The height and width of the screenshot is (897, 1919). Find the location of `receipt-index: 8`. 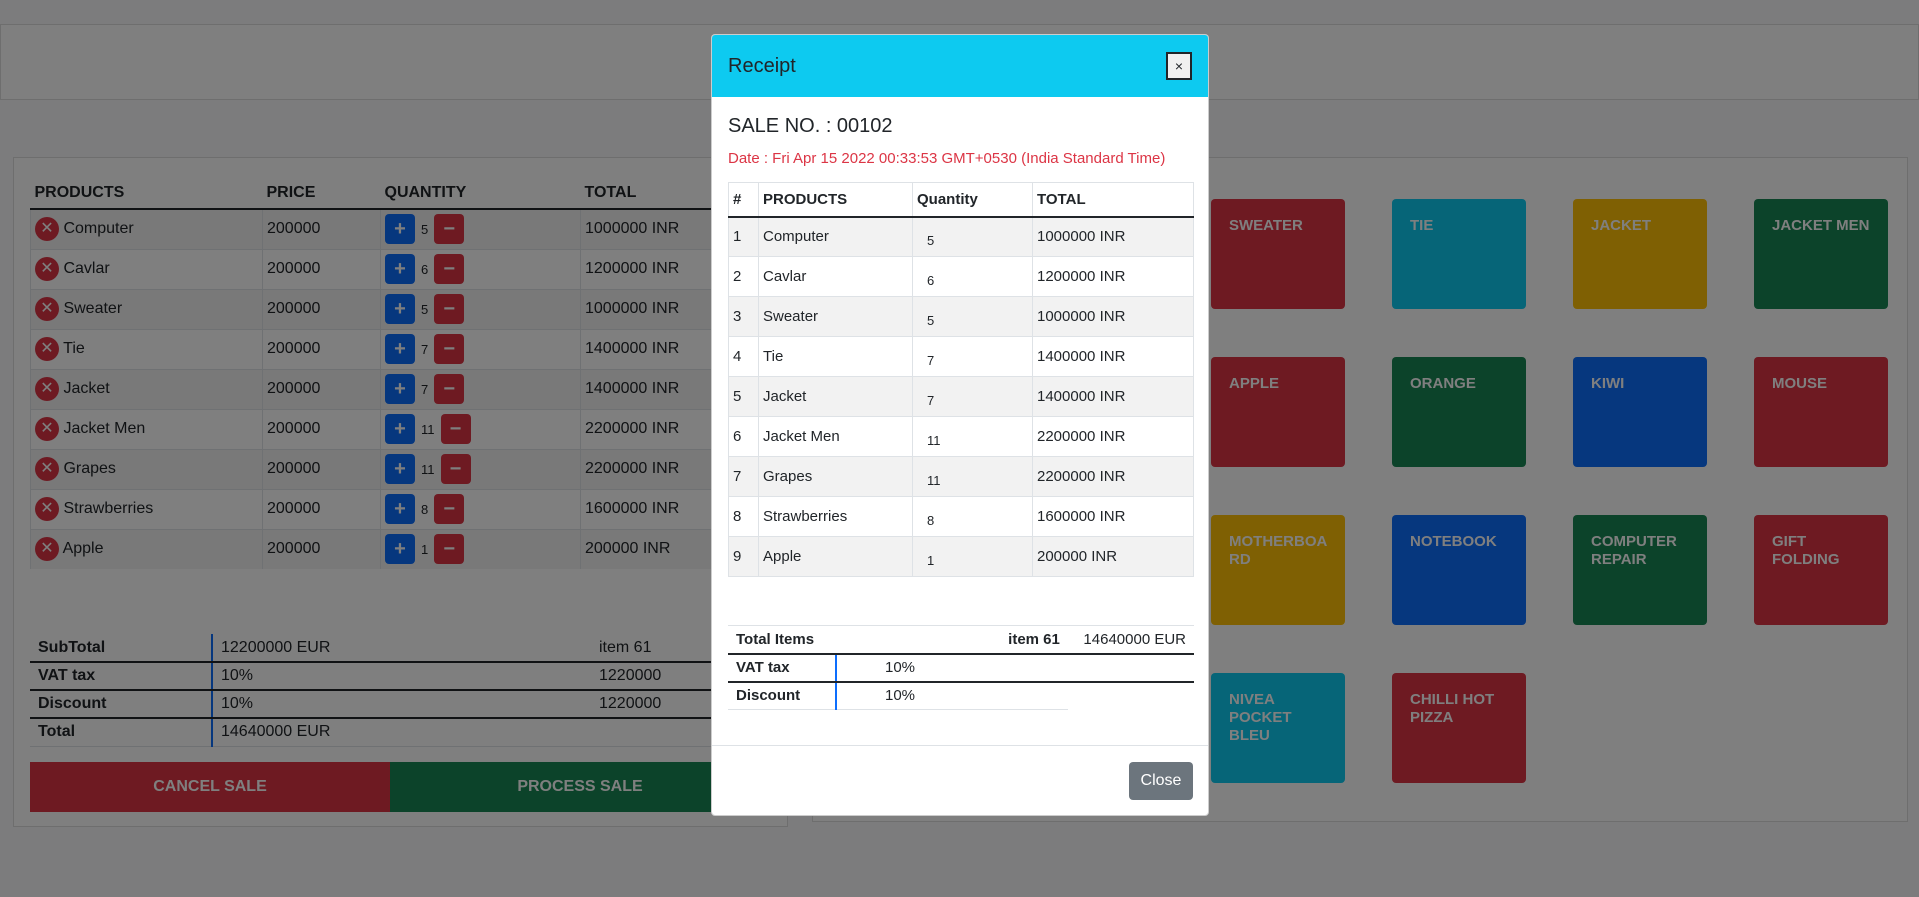

receipt-index: 8 is located at coordinates (743, 516).